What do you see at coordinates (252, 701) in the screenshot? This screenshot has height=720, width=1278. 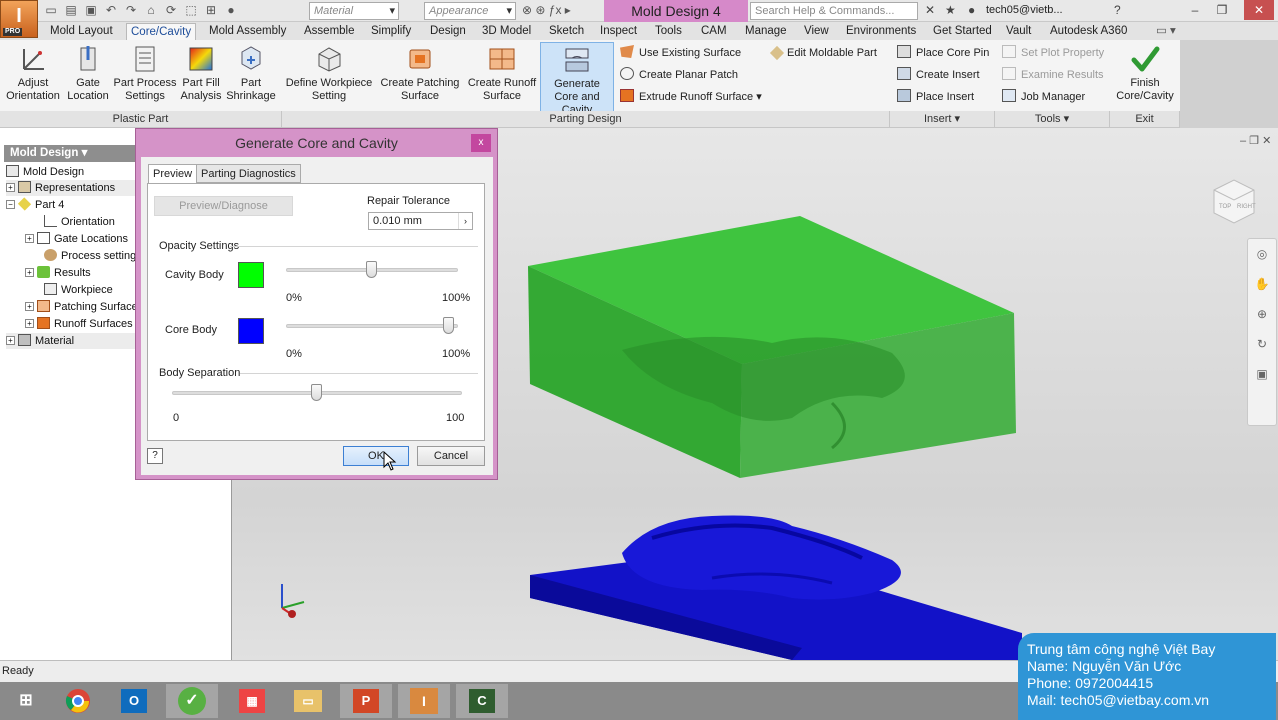 I see `network-app-icon: ▦` at bounding box center [252, 701].